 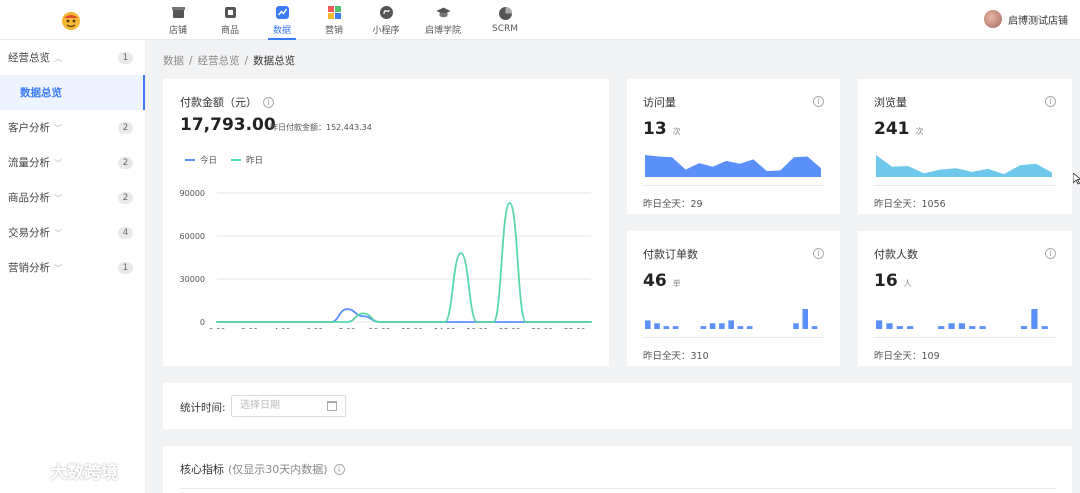 What do you see at coordinates (993, 19) in the screenshot?
I see `avatar` at bounding box center [993, 19].